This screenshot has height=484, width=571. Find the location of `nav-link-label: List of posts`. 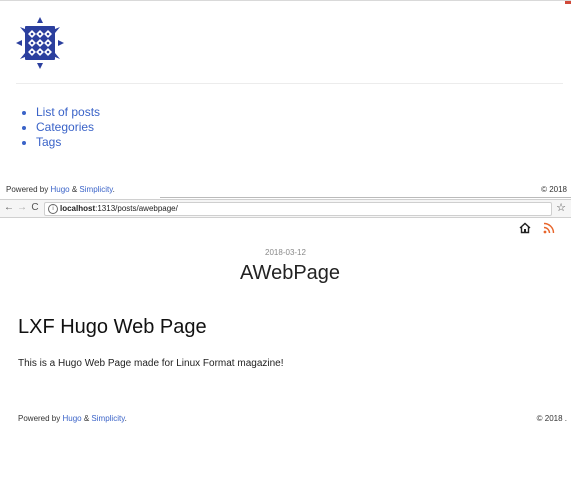

nav-link-label: List of posts is located at coordinates (68, 112).